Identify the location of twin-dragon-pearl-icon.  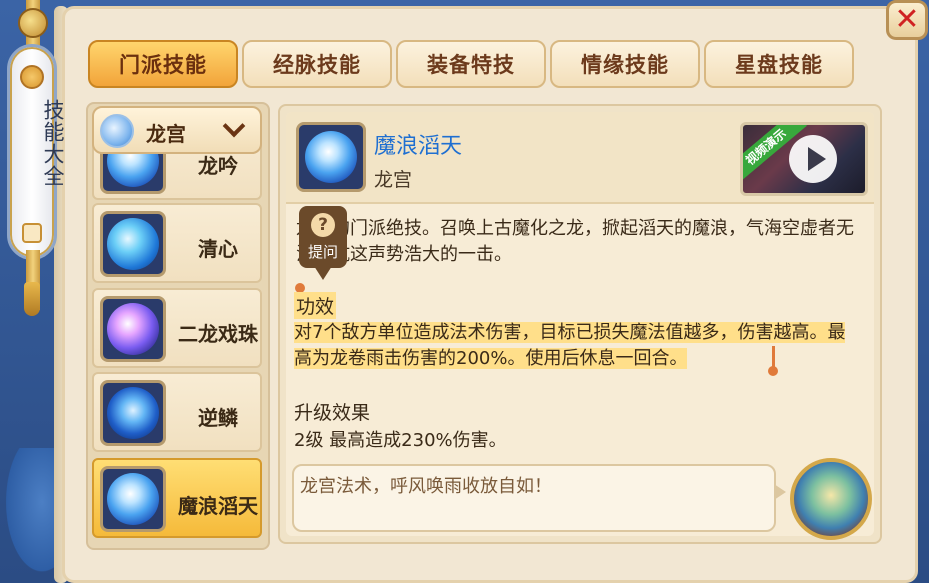
(133, 329).